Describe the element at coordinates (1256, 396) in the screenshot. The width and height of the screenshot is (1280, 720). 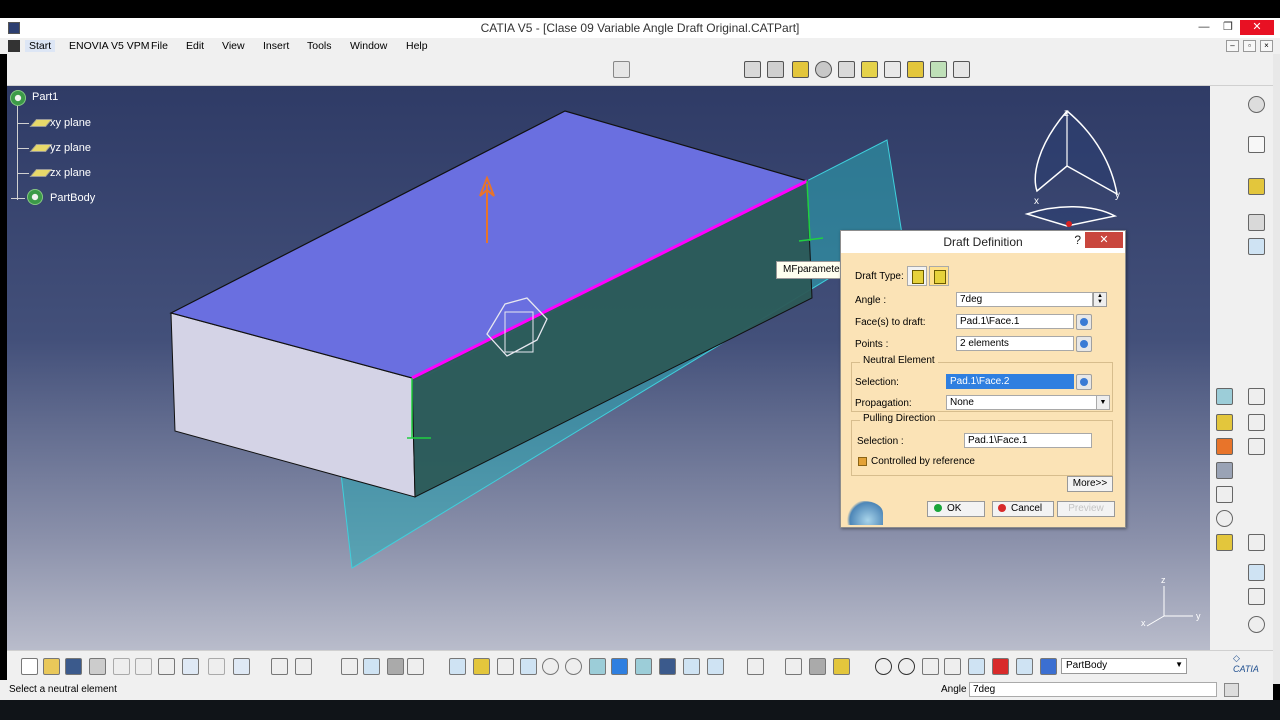
I see `text-icon` at that location.